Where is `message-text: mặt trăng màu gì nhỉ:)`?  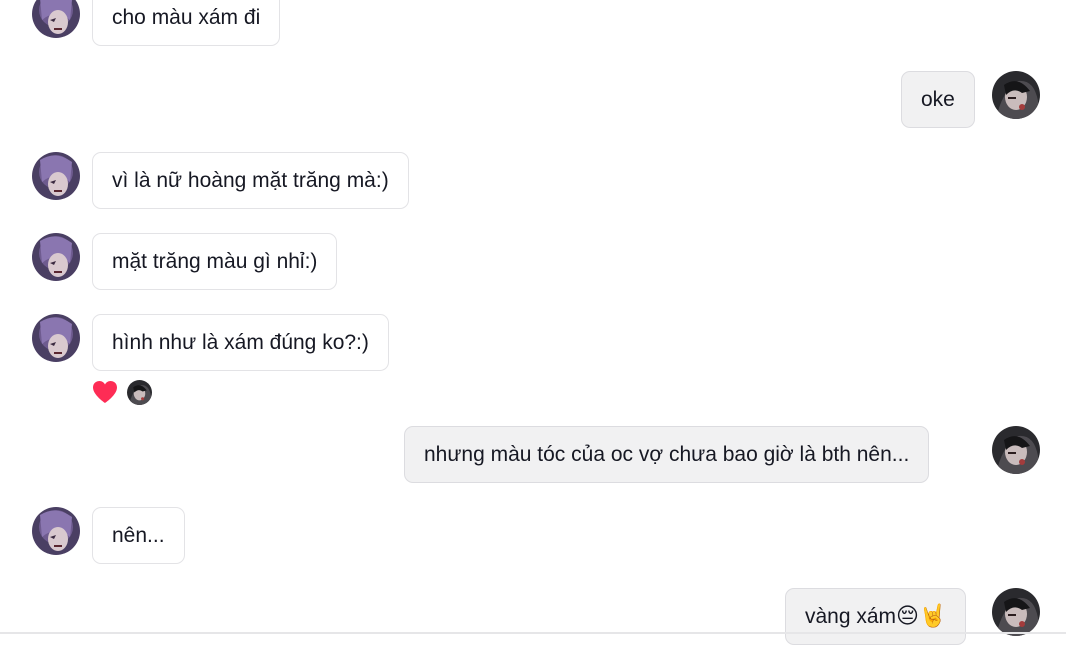 message-text: mặt trăng màu gì nhỉ:) is located at coordinates (215, 261).